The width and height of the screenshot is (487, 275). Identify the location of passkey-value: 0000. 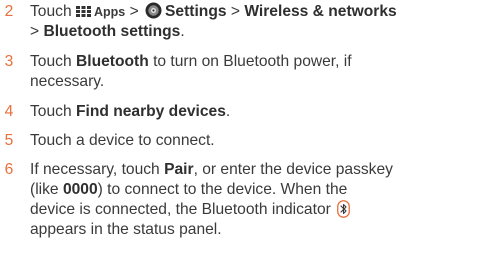
(80, 189).